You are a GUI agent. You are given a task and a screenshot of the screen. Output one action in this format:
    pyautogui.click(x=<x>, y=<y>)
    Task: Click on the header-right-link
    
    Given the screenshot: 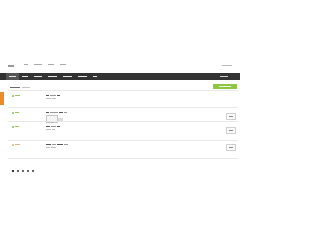 What is the action you would take?
    pyautogui.click(x=227, y=66)
    